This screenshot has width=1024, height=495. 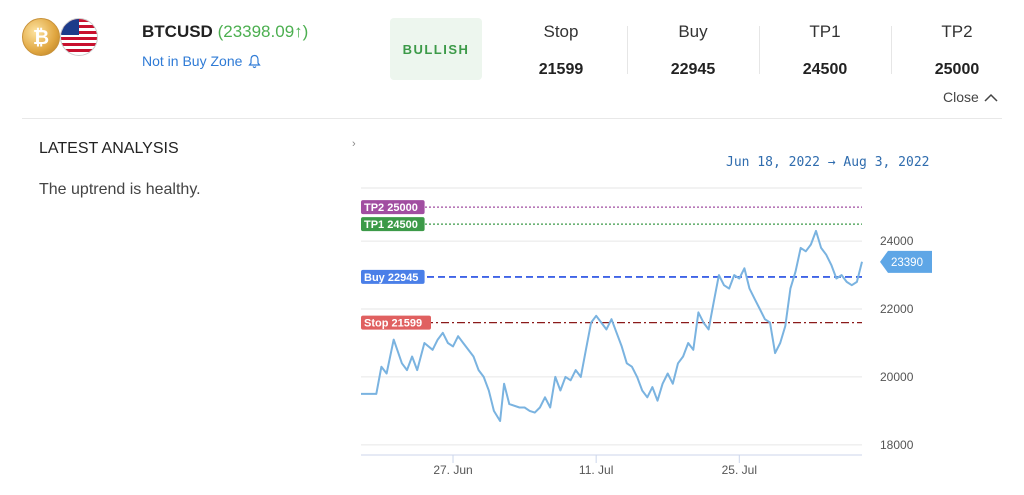 What do you see at coordinates (255, 61) in the screenshot?
I see `bell-icon` at bounding box center [255, 61].